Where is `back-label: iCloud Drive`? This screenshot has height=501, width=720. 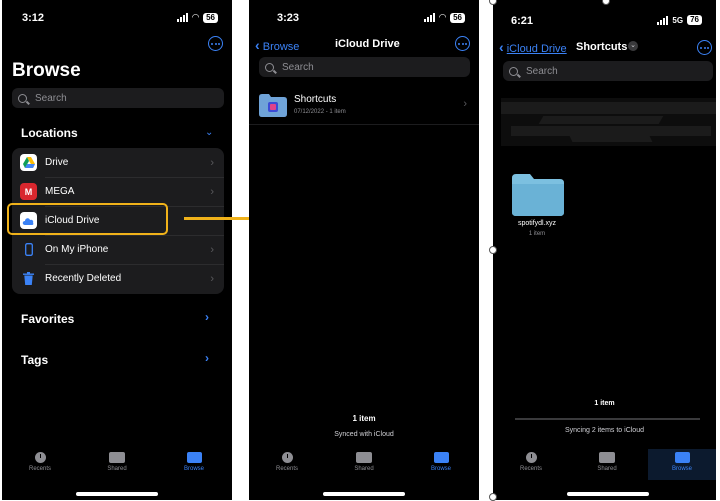
back-label: iCloud Drive is located at coordinates (536, 49).